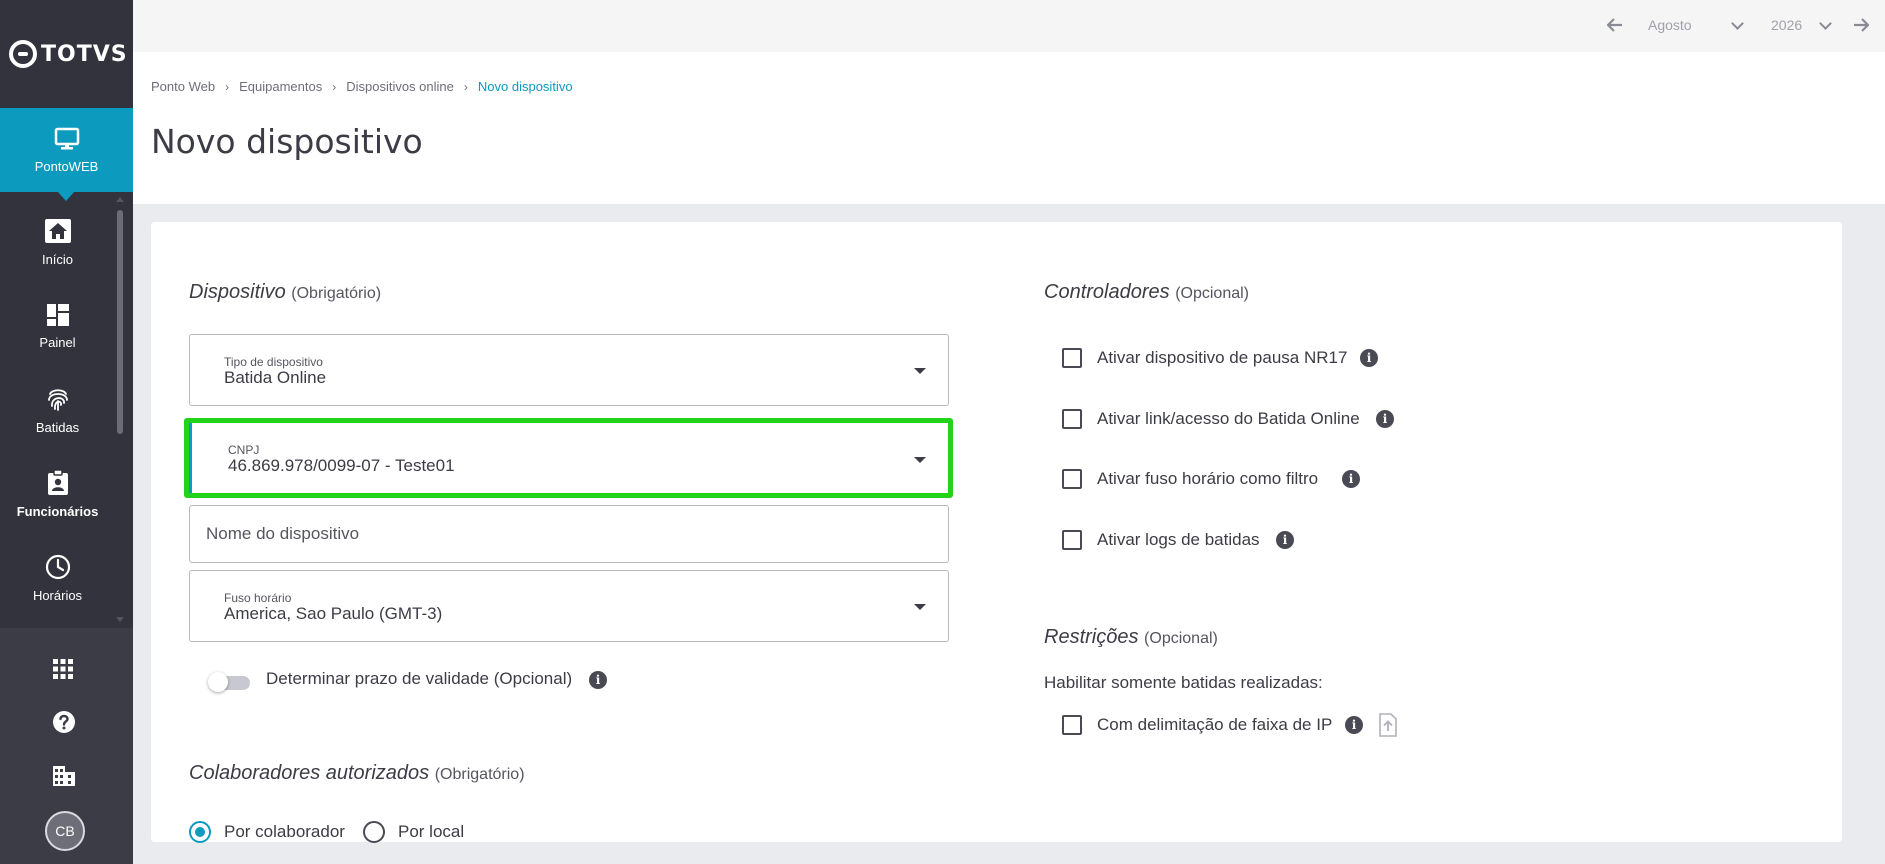 This screenshot has height=864, width=1885. Describe the element at coordinates (57, 482) in the screenshot. I see `id-badge-icon` at that location.